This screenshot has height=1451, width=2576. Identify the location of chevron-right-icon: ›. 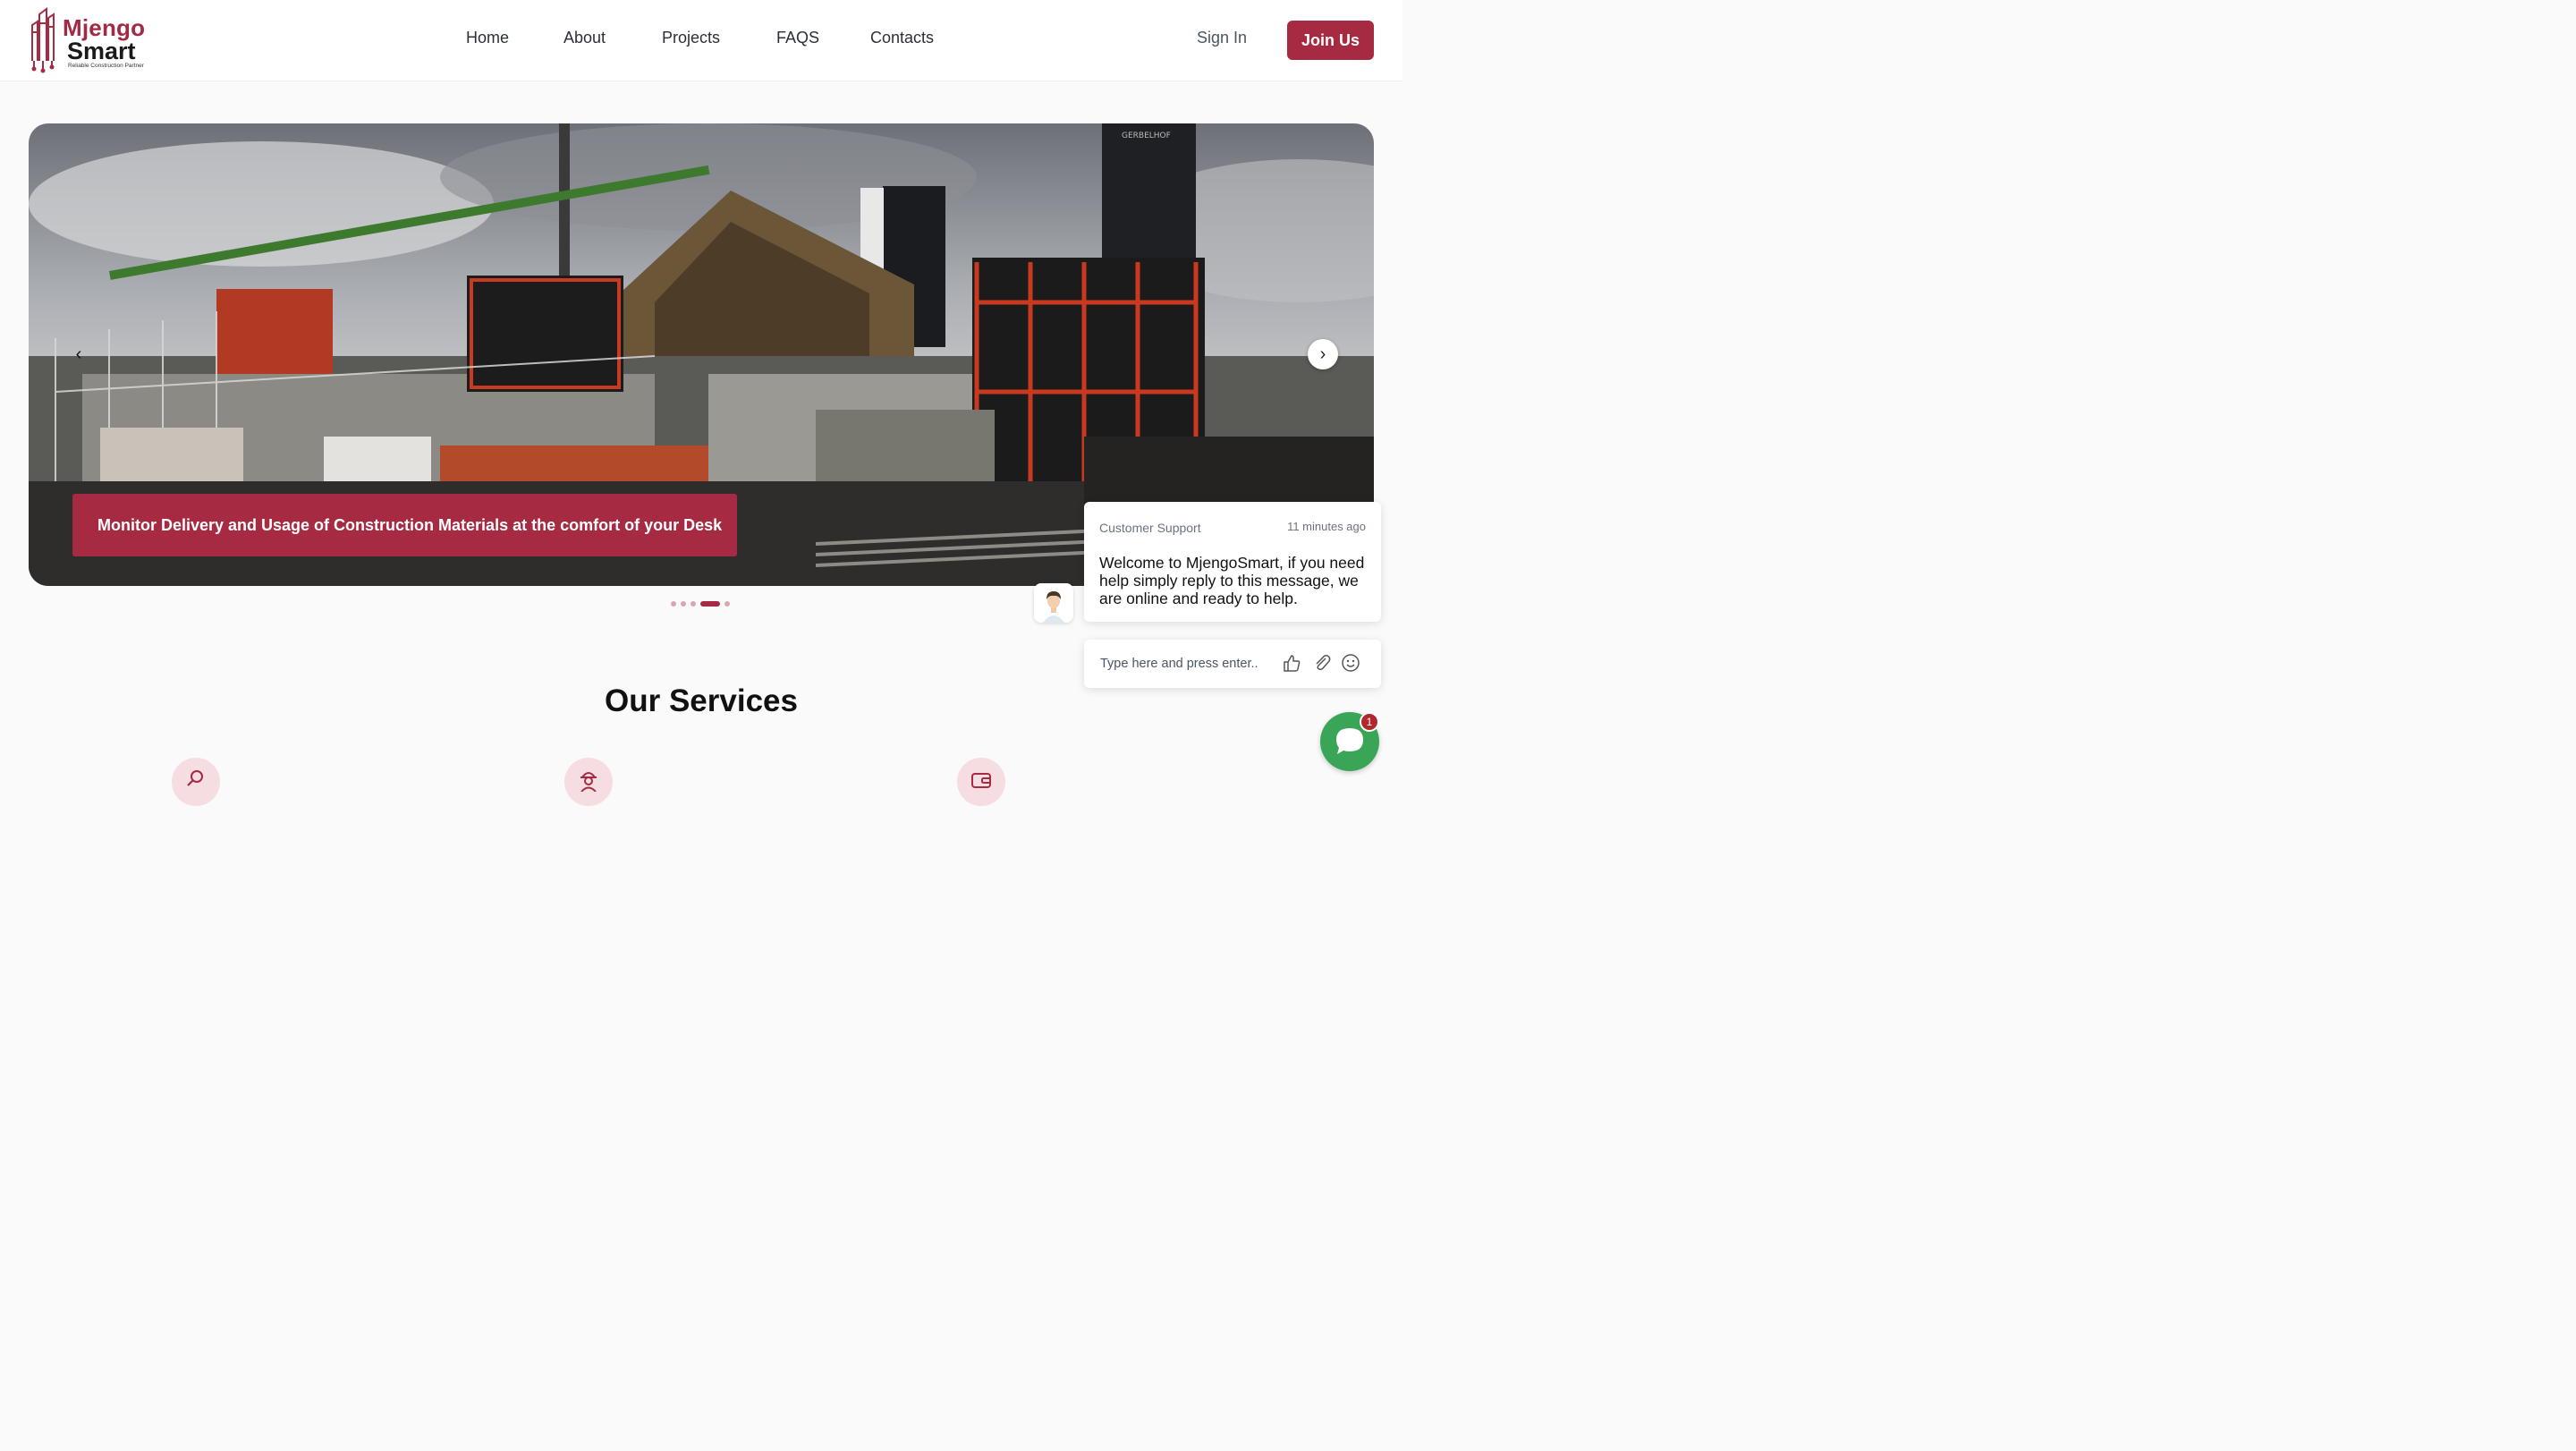
(1322, 354).